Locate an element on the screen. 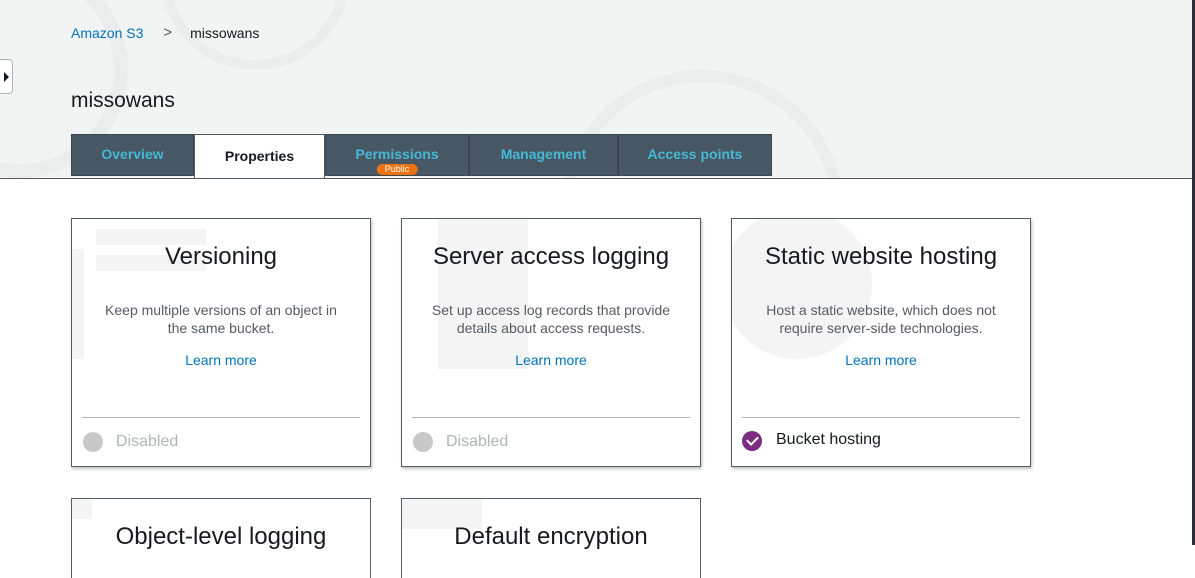  default-encryption-card: Default encryption is located at coordinates (551, 538).